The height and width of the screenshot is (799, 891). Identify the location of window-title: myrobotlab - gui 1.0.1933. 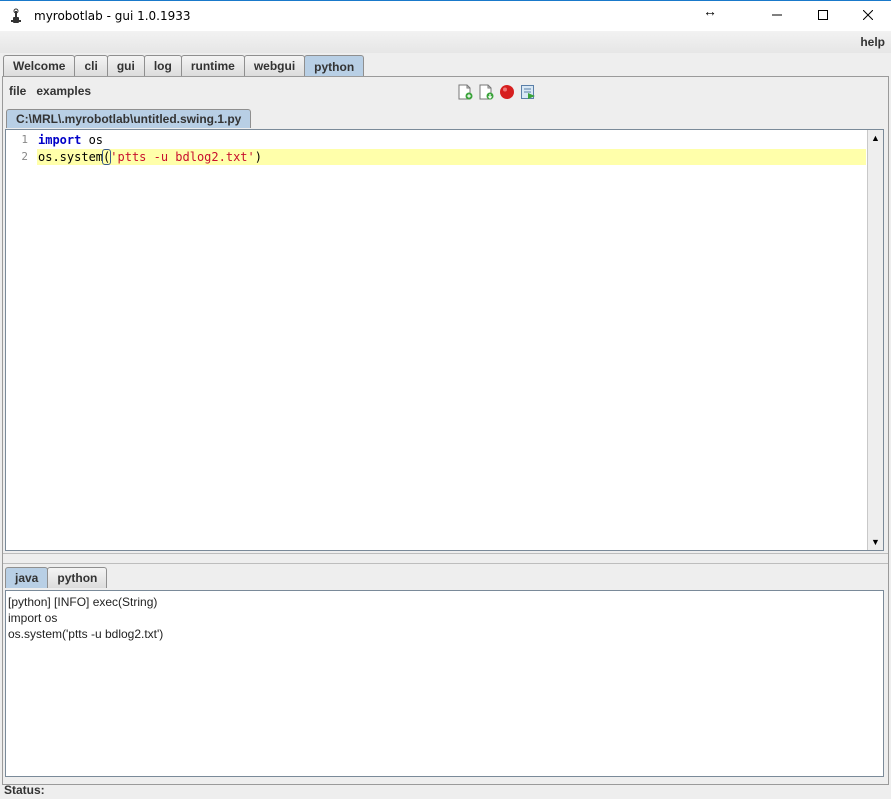
(112, 16).